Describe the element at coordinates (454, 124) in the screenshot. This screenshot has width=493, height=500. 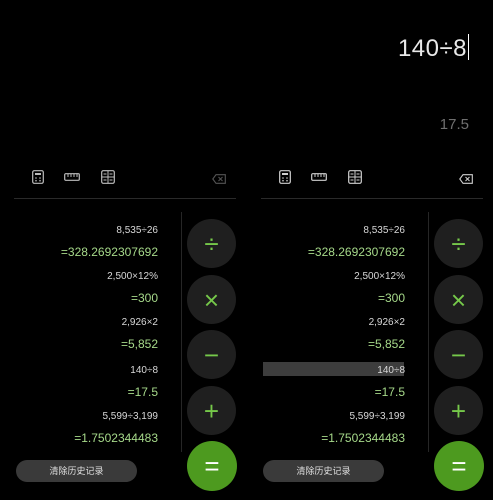
I see `result-preview: 17.5` at that location.